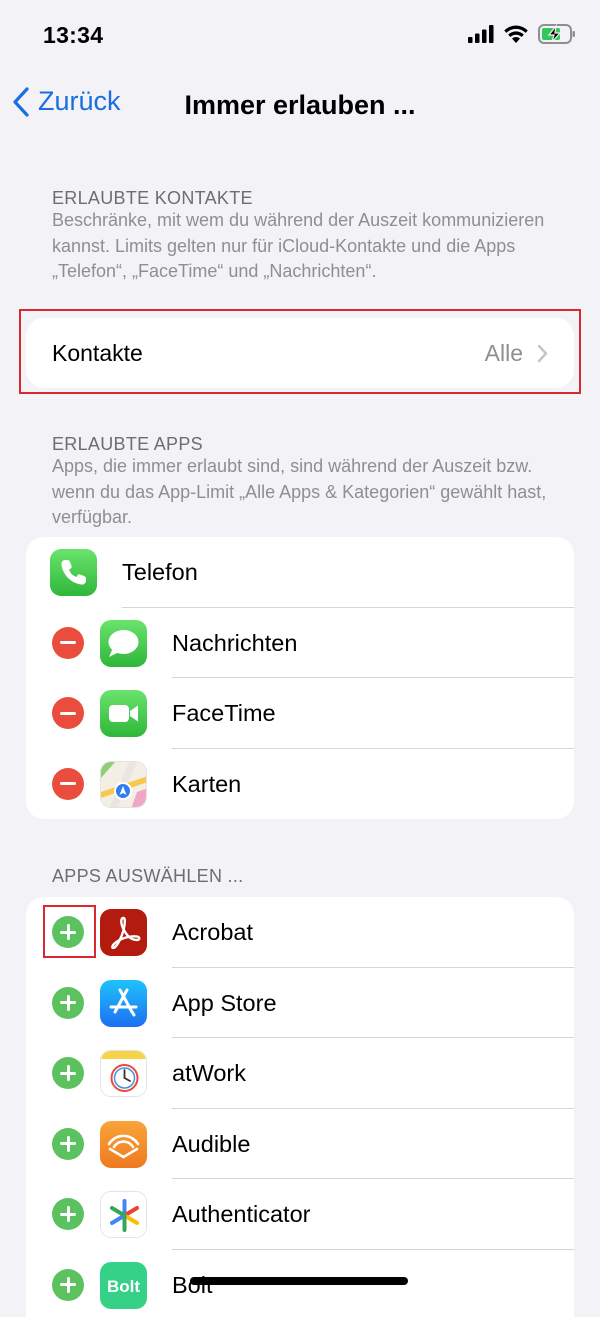  I want to click on wifi-icon, so click(516, 34).